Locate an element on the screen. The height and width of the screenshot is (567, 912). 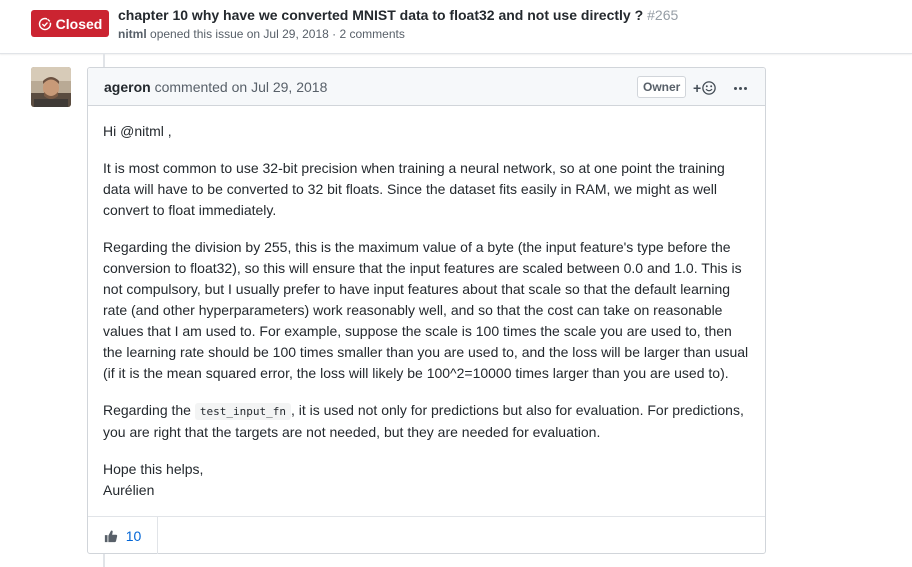
comment-closing: Hope this helps, Aurélien is located at coordinates (428, 480).